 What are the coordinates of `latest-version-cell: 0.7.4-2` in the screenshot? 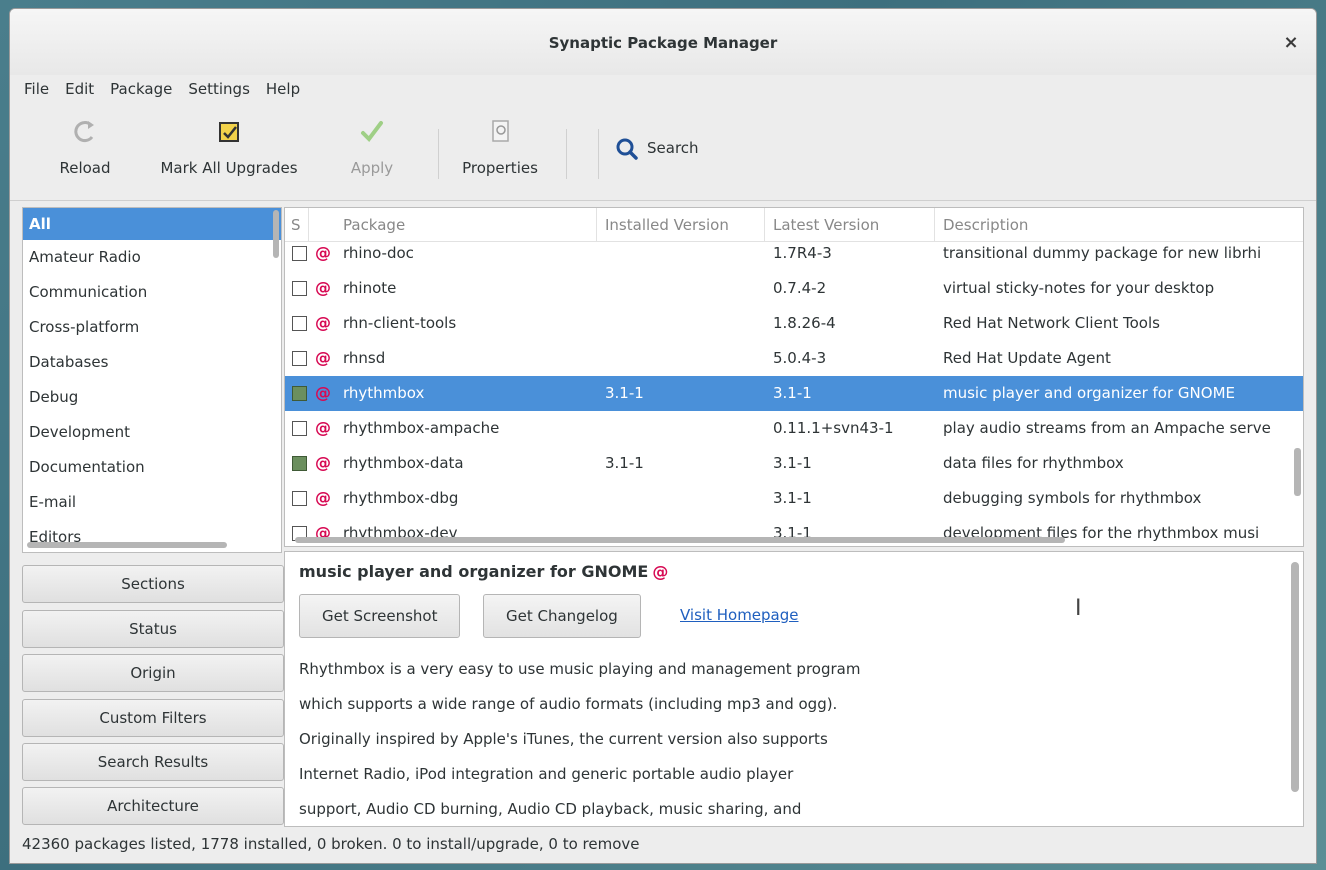 It's located at (800, 288).